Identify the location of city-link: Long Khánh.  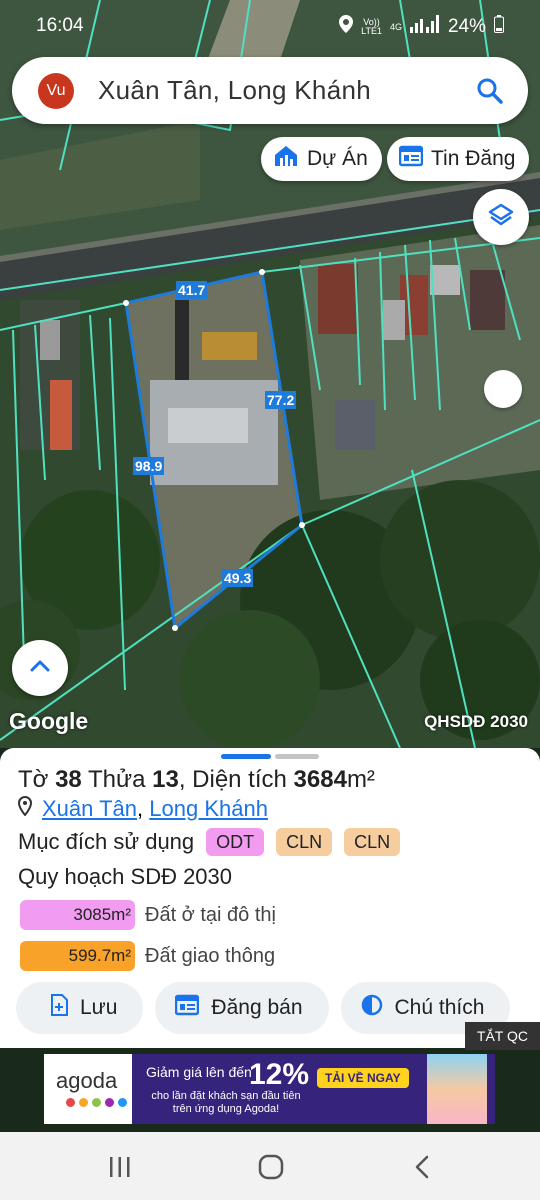
(208, 808).